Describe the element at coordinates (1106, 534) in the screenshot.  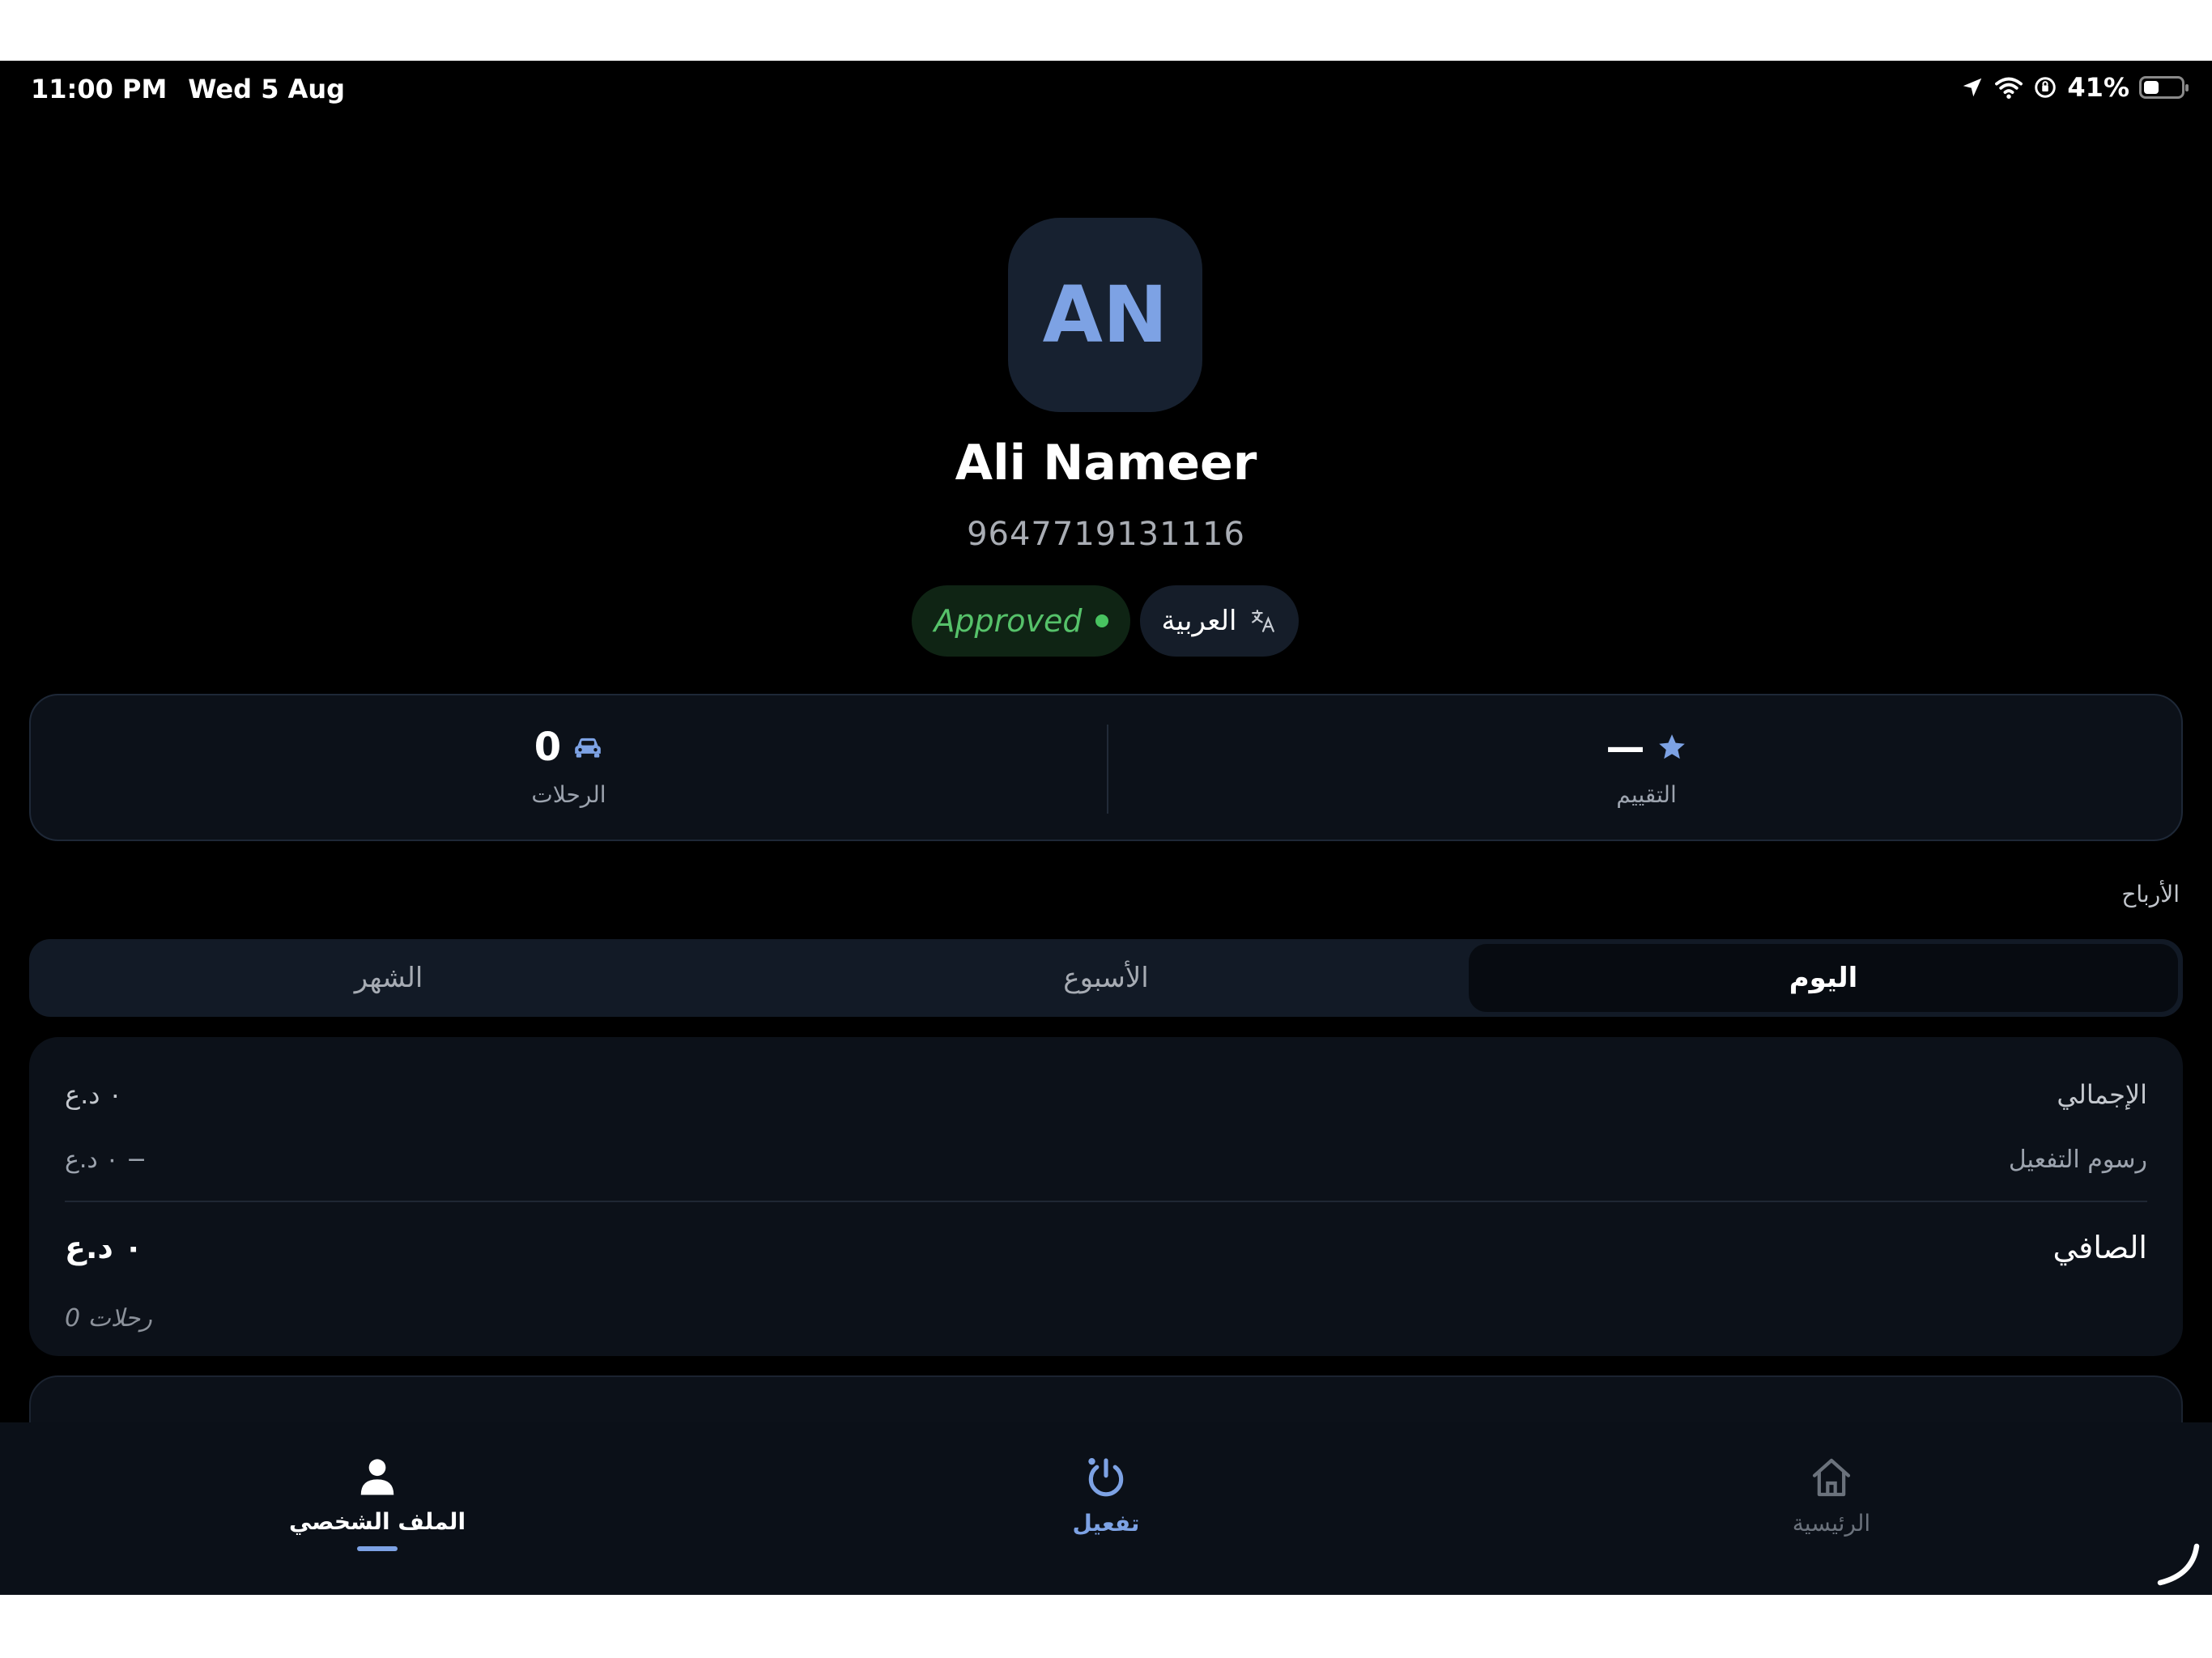
I see `driver-phone: 9647719131116` at that location.